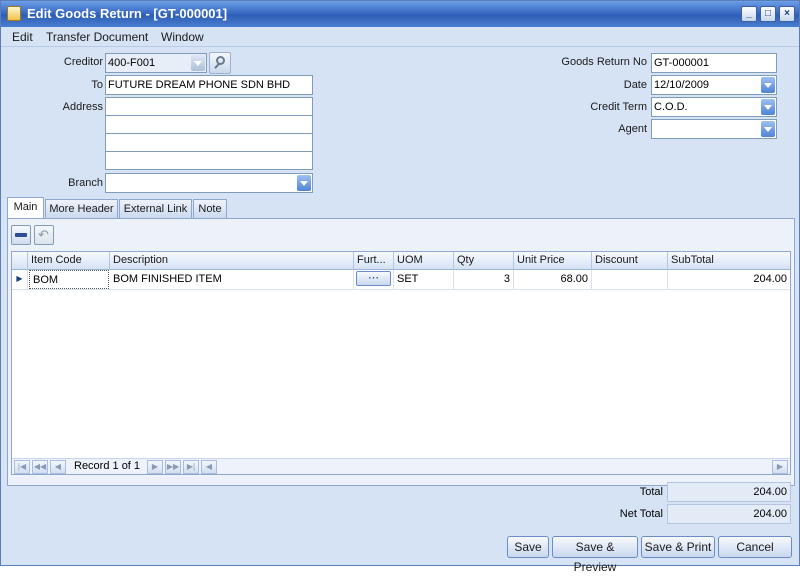  Describe the element at coordinates (232, 261) in the screenshot. I see `column-description: Description` at that location.